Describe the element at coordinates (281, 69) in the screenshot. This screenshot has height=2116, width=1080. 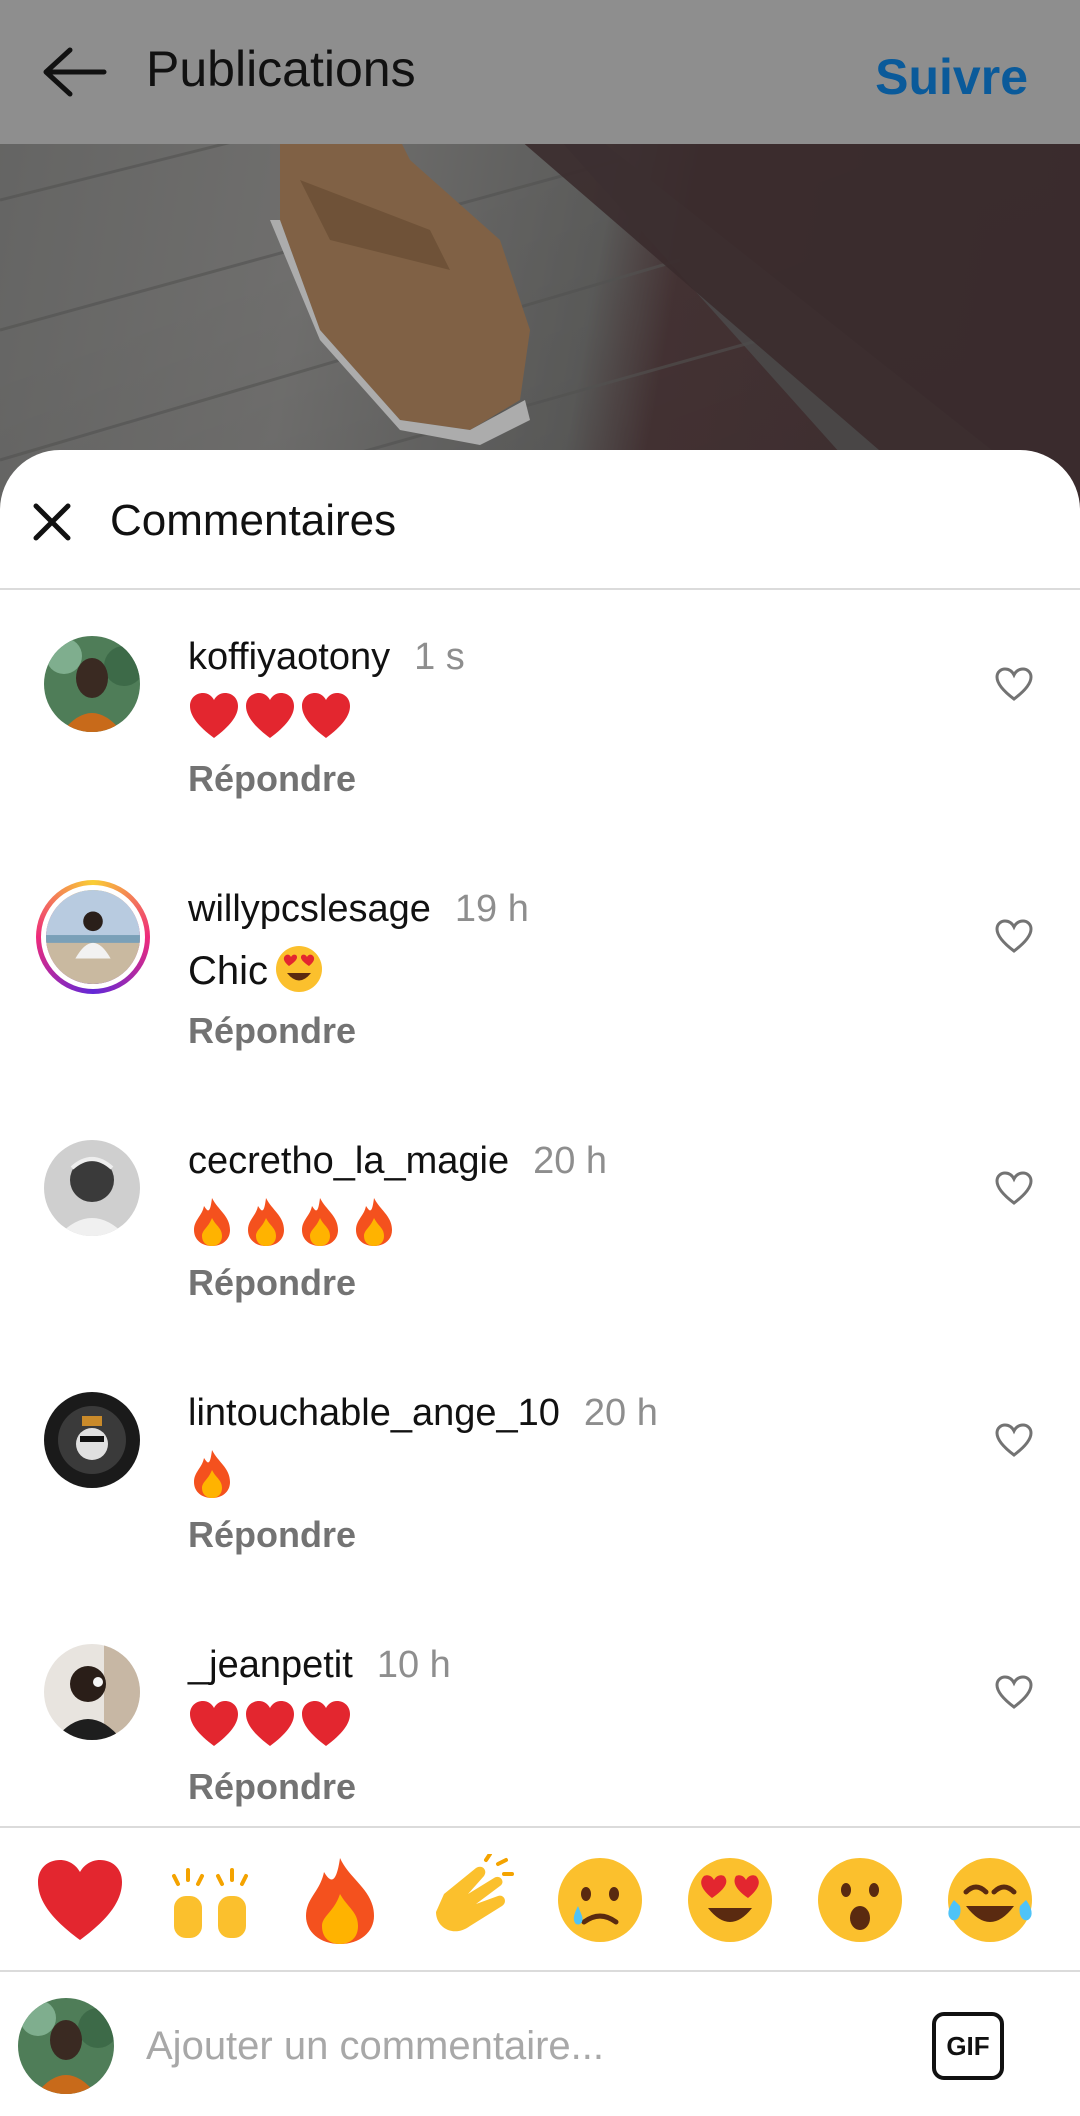
I see `page-title: Publications` at that location.